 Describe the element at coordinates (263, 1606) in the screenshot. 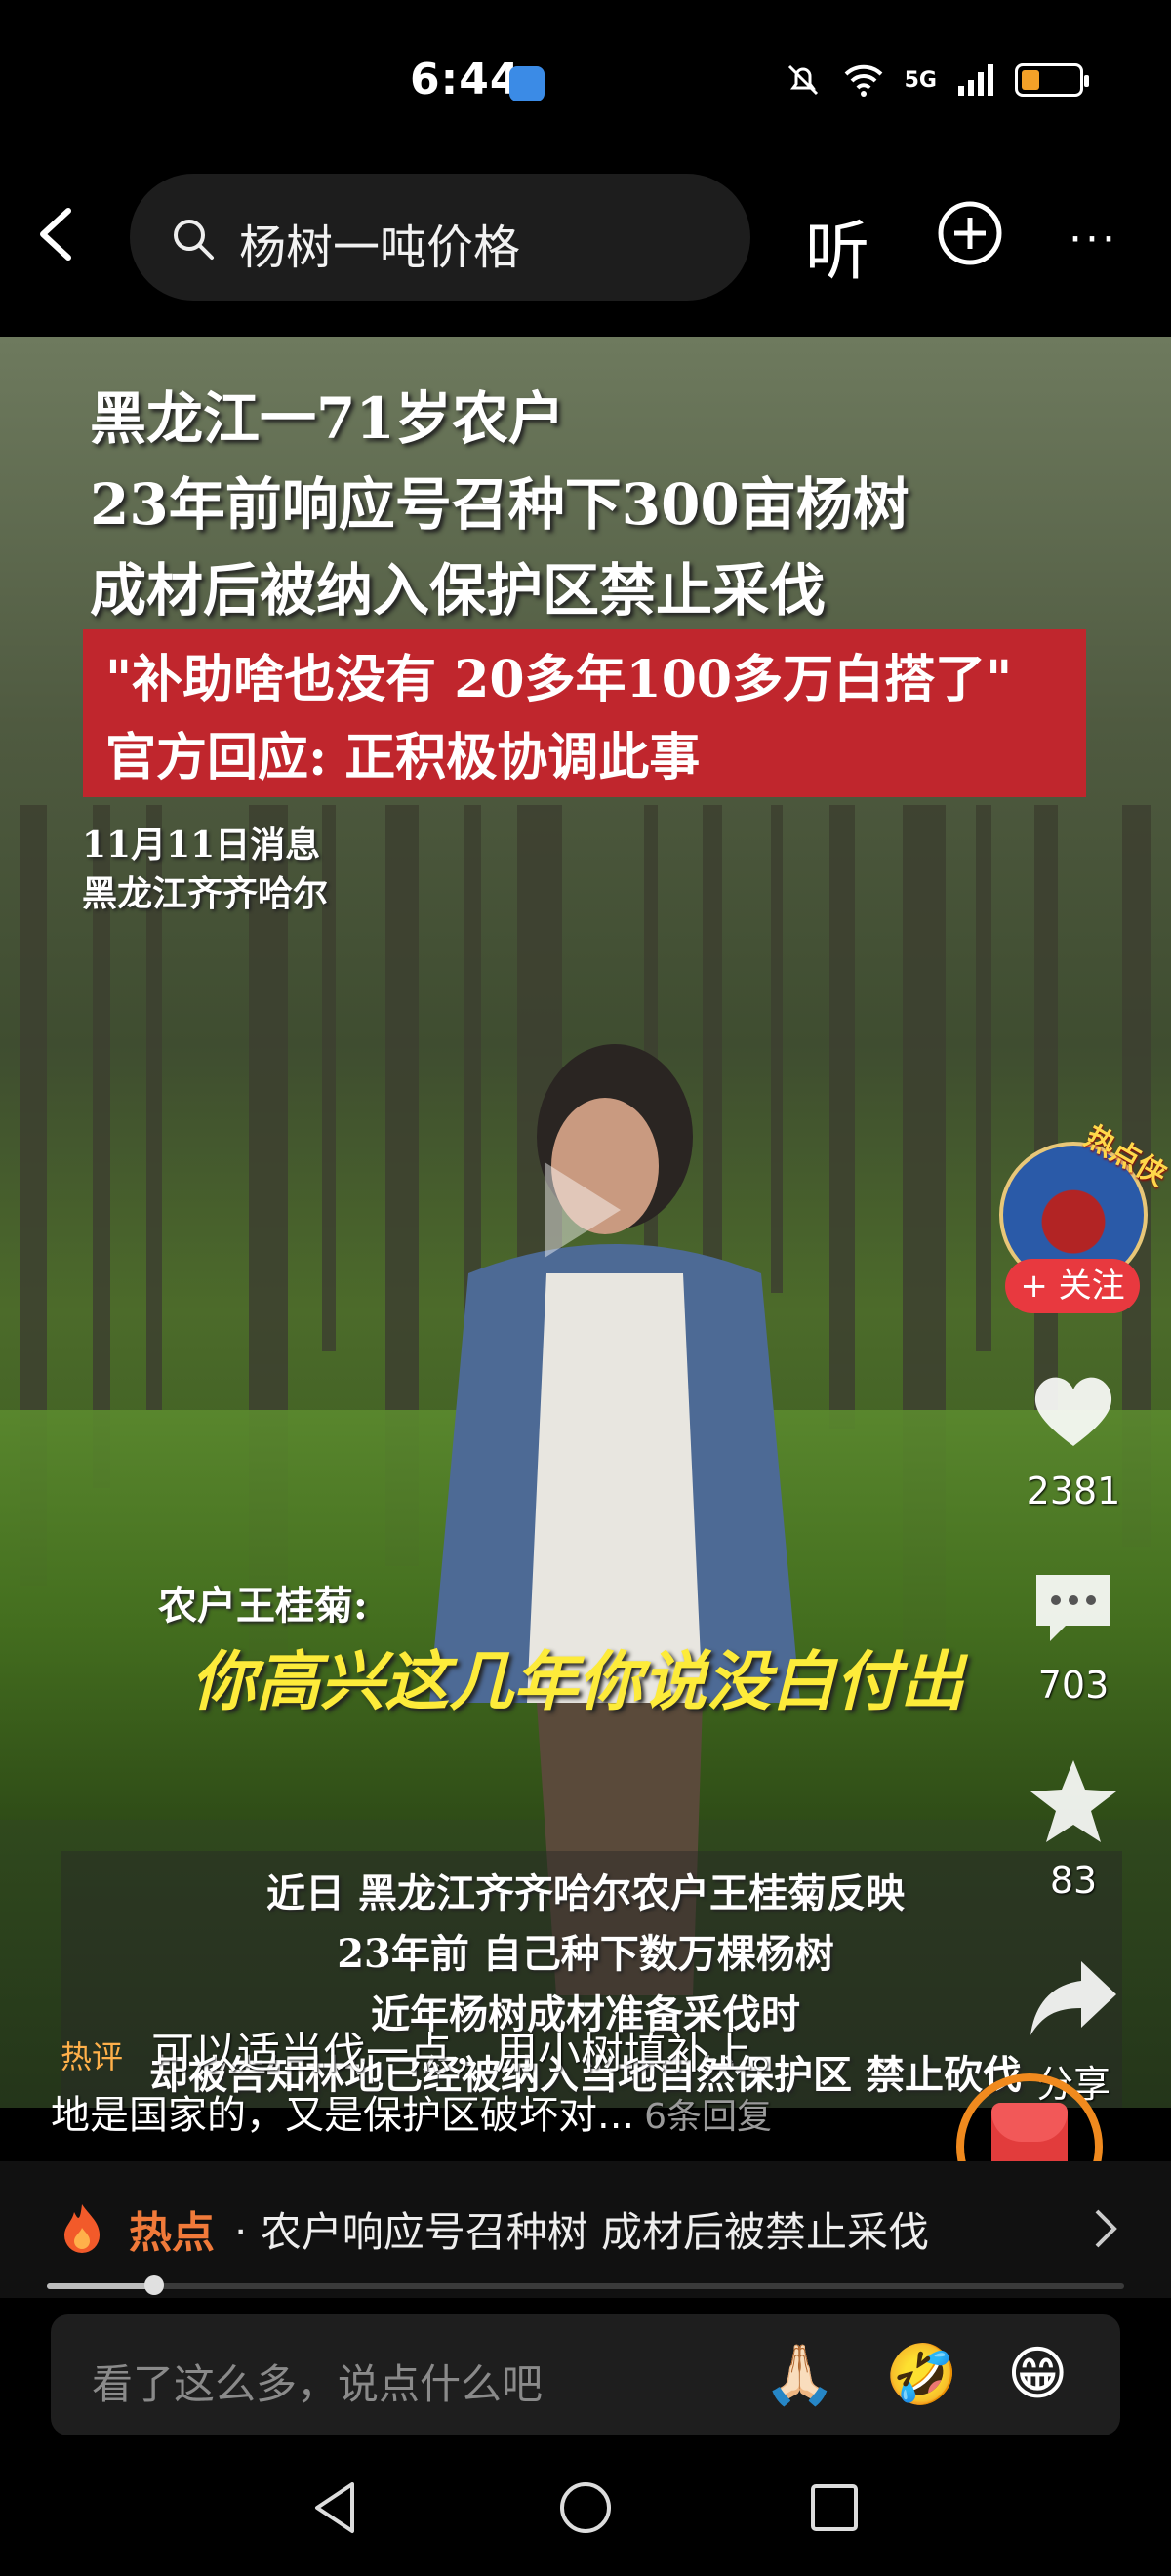

I see `speaker-label: 农户王桂菊:` at that location.